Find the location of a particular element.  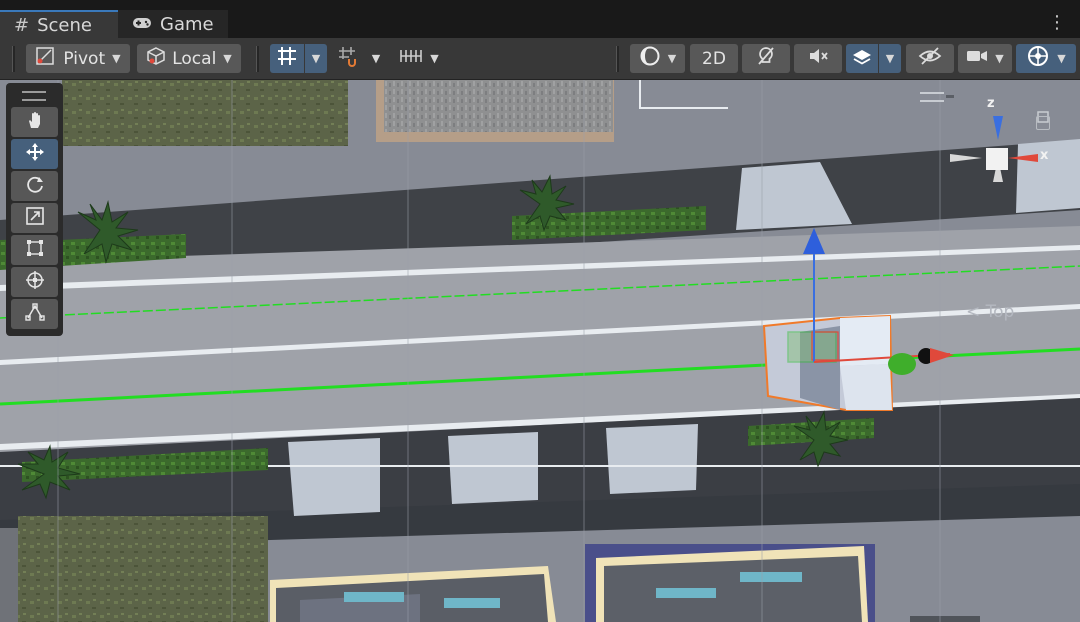

rect-tool-button is located at coordinates (34, 250).